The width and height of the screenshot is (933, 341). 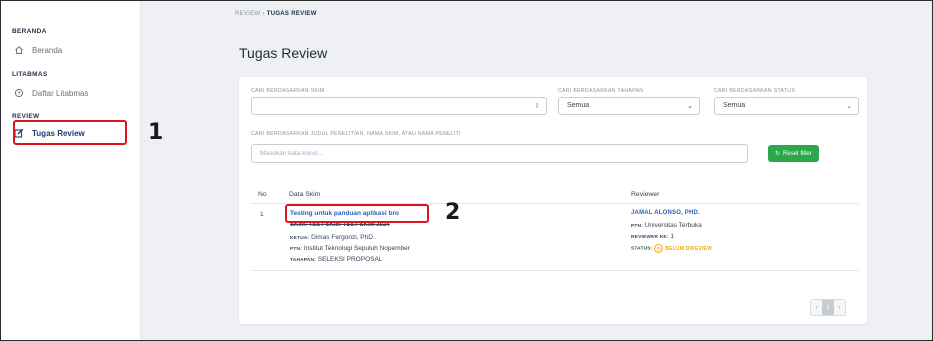 What do you see at coordinates (19, 50) in the screenshot?
I see `home-icon` at bounding box center [19, 50].